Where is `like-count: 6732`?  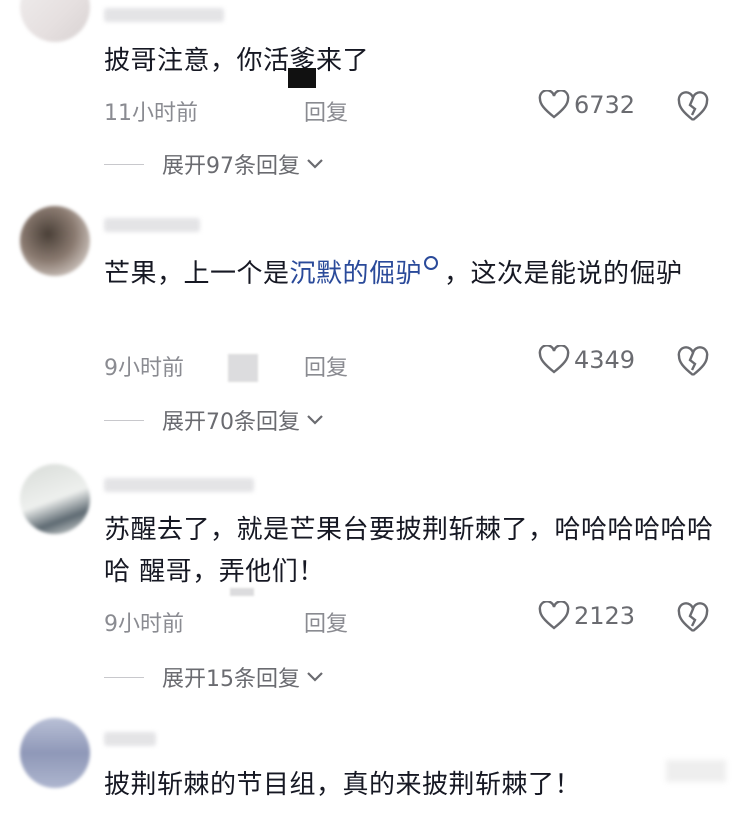 like-count: 6732 is located at coordinates (605, 105).